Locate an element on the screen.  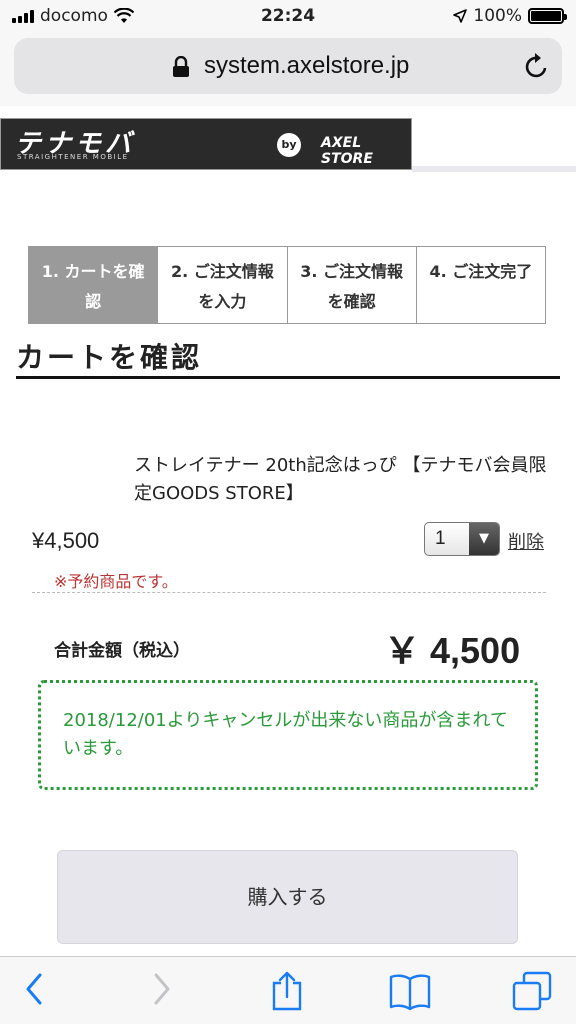
url-text: system.axelstore.jp is located at coordinates (307, 65).